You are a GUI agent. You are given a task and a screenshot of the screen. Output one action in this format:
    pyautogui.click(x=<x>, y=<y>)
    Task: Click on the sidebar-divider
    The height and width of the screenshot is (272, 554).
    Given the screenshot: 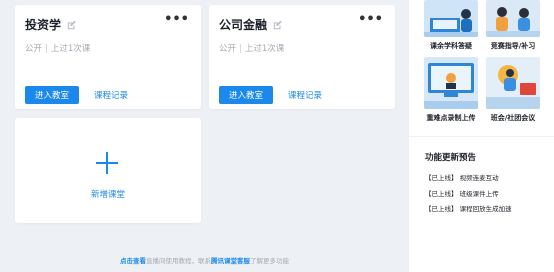 What is the action you would take?
    pyautogui.click(x=481, y=136)
    